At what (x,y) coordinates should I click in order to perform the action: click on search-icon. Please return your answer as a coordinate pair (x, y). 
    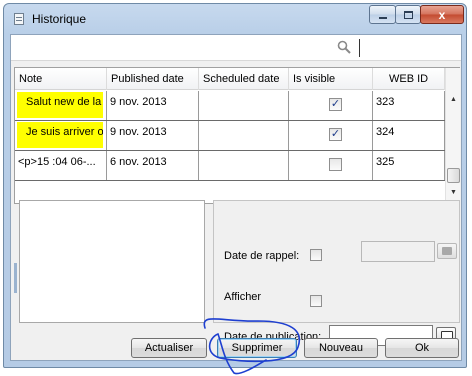
    Looking at the image, I should click on (344, 47).